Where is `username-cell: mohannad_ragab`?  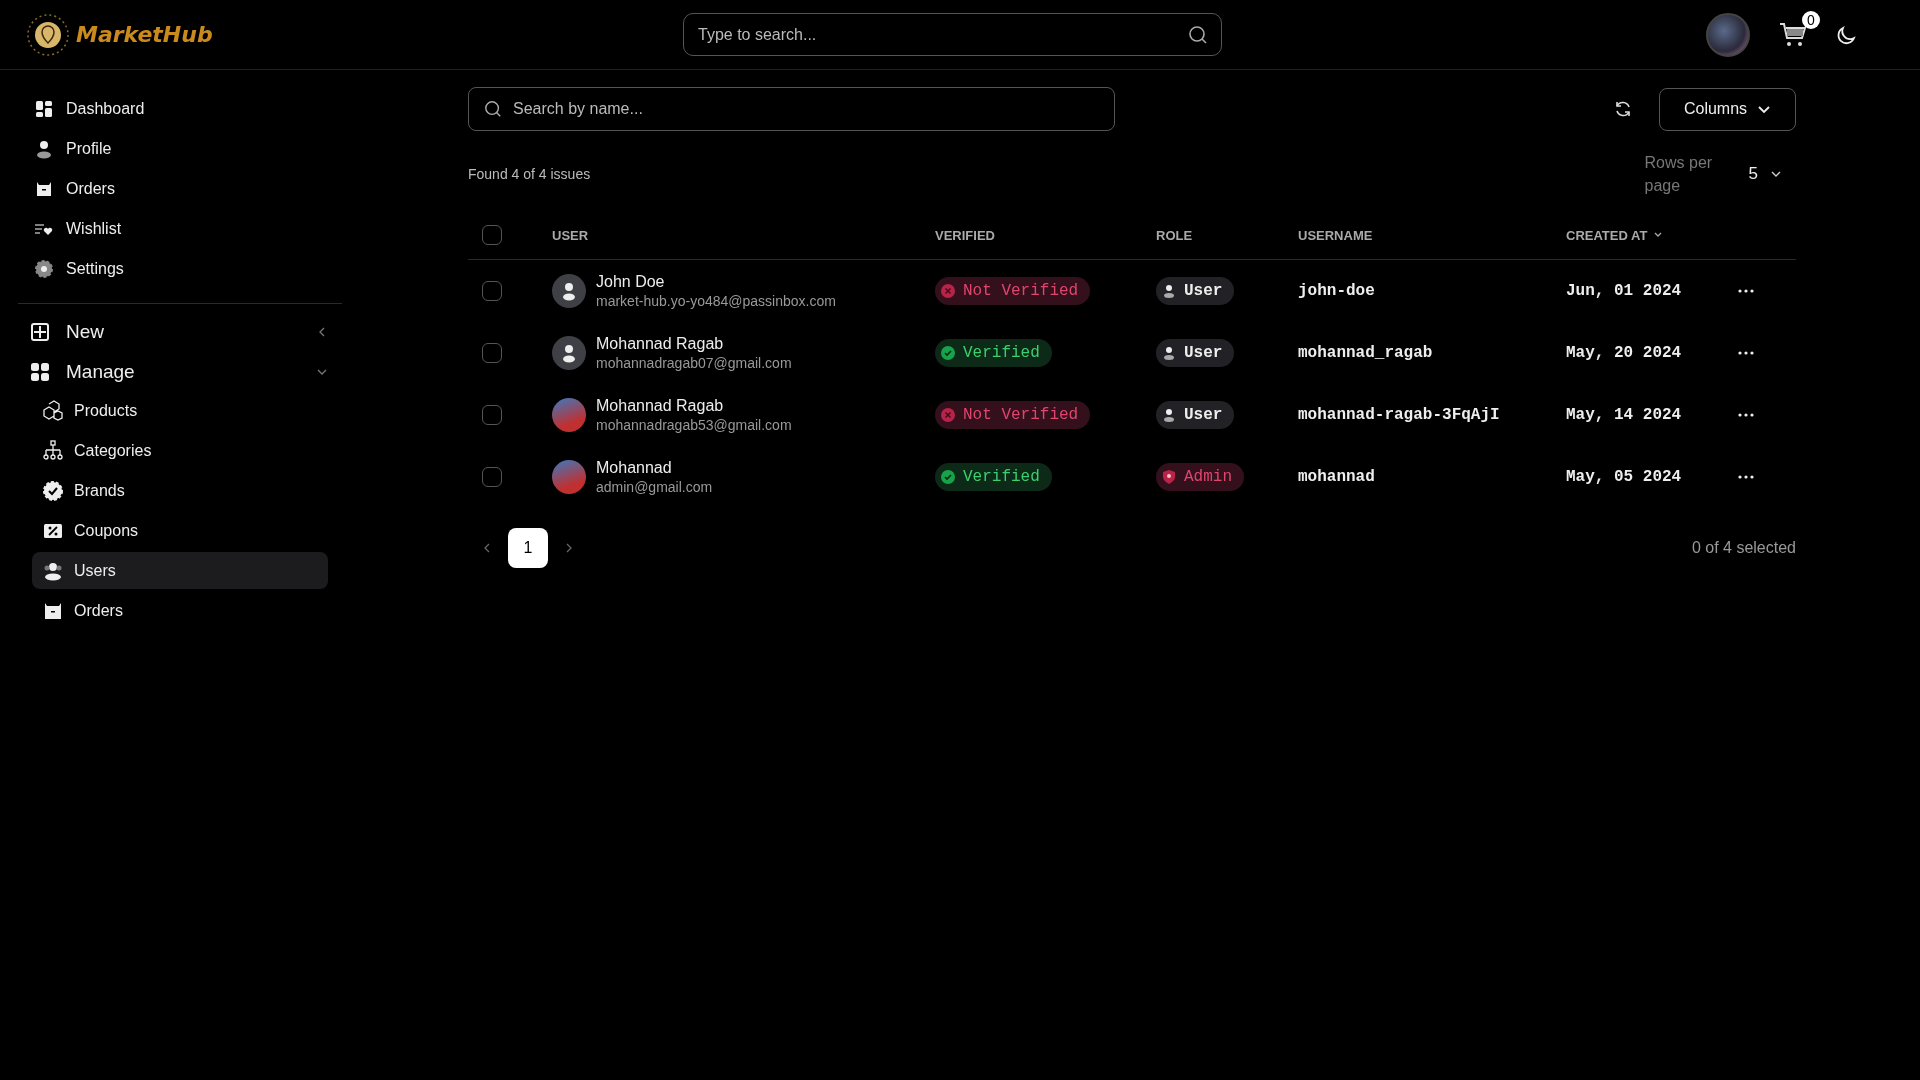 username-cell: mohannad_ragab is located at coordinates (1365, 353).